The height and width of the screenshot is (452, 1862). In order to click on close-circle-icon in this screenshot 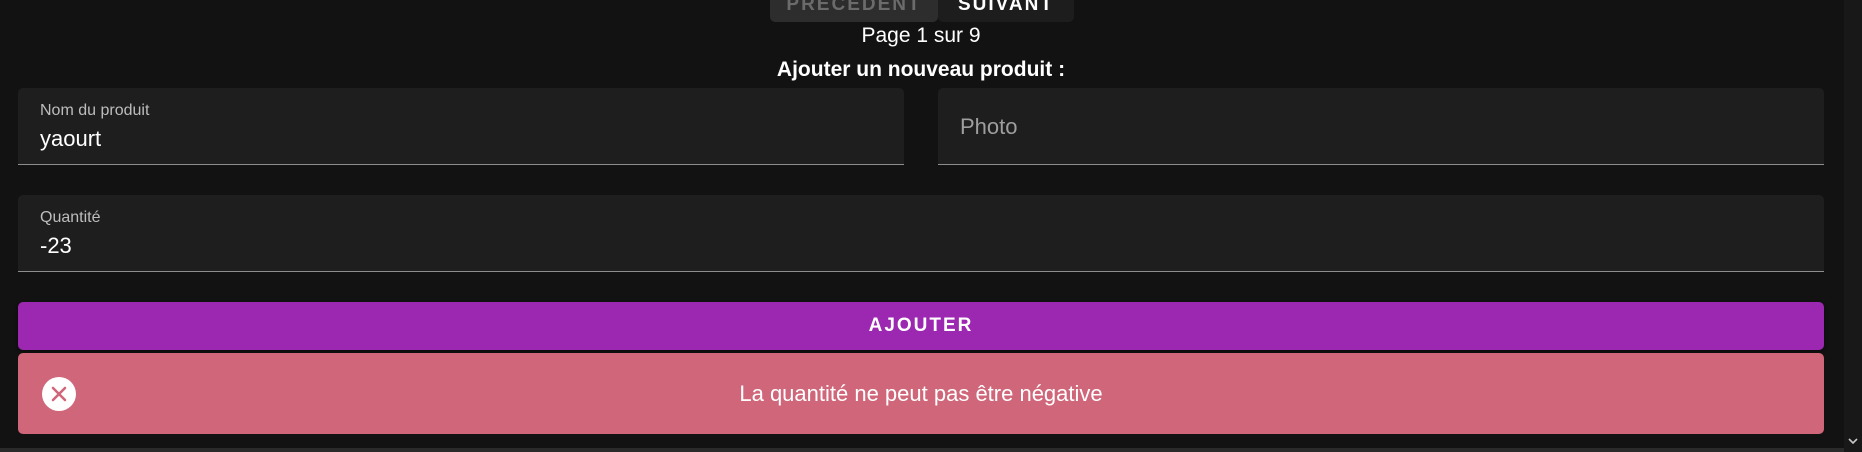, I will do `click(59, 394)`.